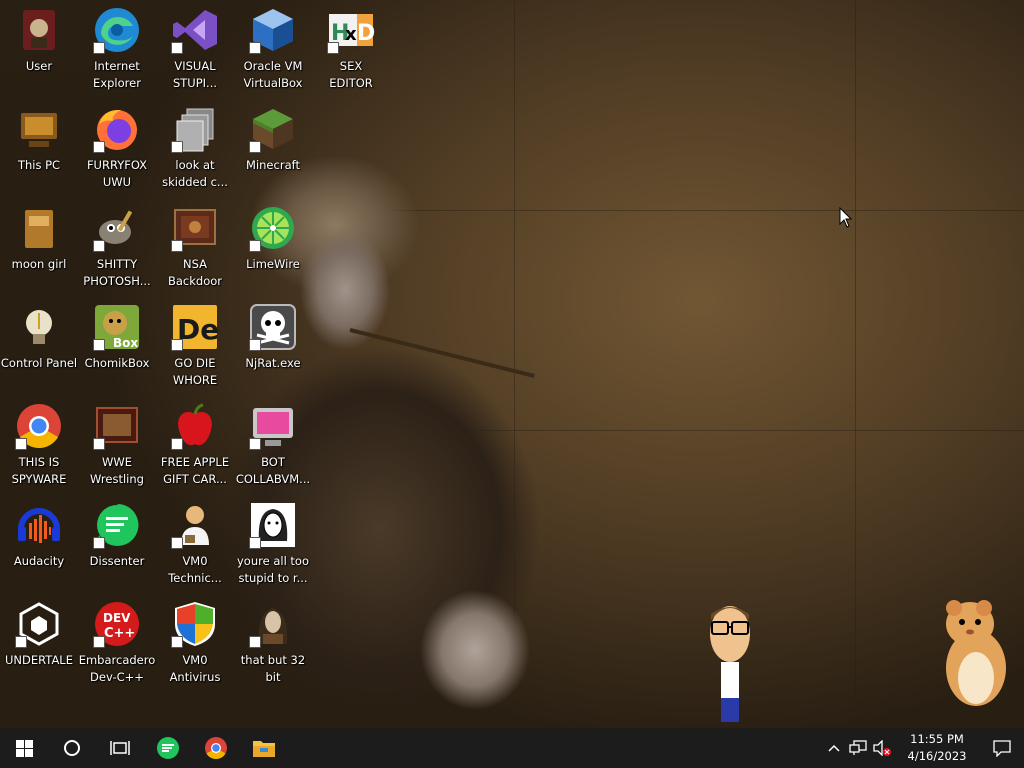  I want to click on technician-icon, so click(195, 525).